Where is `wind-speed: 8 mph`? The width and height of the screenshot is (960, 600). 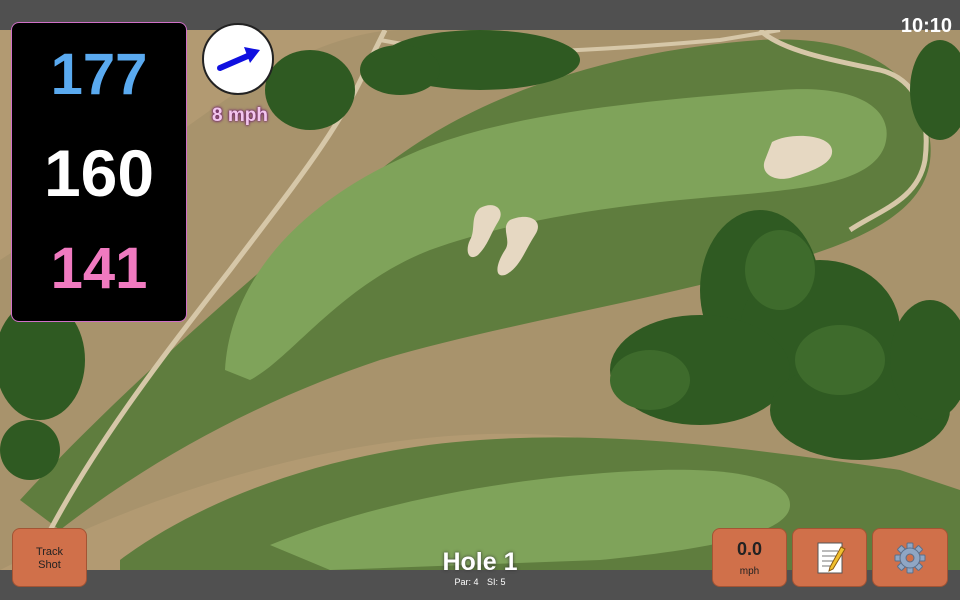 wind-speed: 8 mph is located at coordinates (240, 115).